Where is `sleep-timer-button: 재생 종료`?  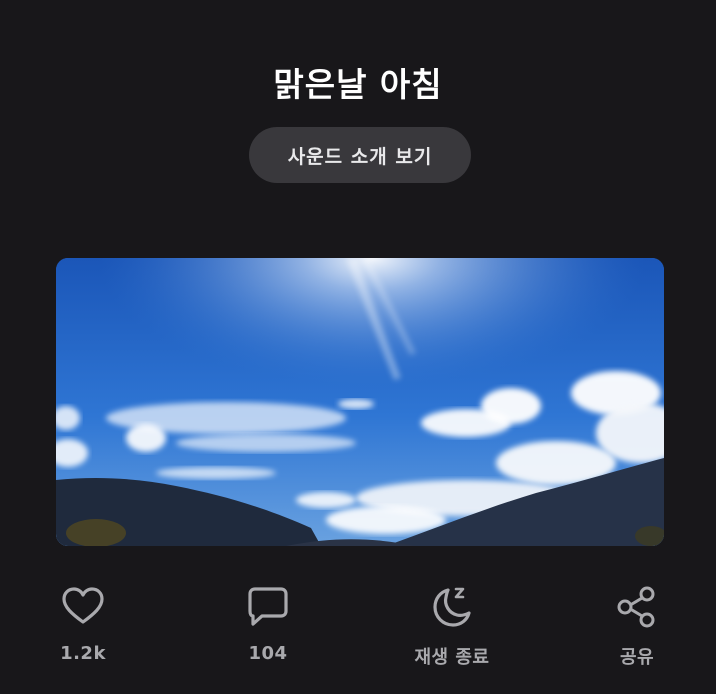
sleep-timer-button: 재생 종료 is located at coordinates (452, 626).